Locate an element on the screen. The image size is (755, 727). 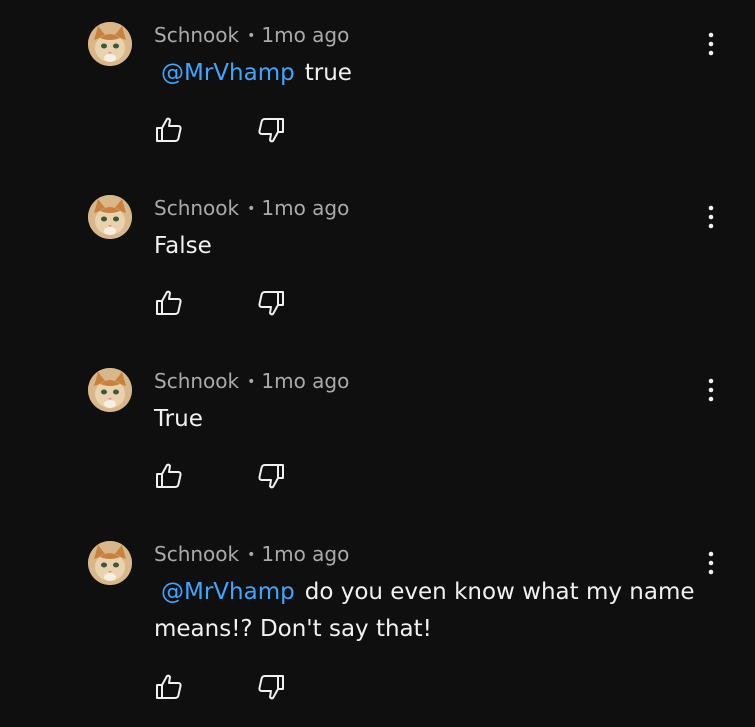
comment-body: true is located at coordinates (328, 73).